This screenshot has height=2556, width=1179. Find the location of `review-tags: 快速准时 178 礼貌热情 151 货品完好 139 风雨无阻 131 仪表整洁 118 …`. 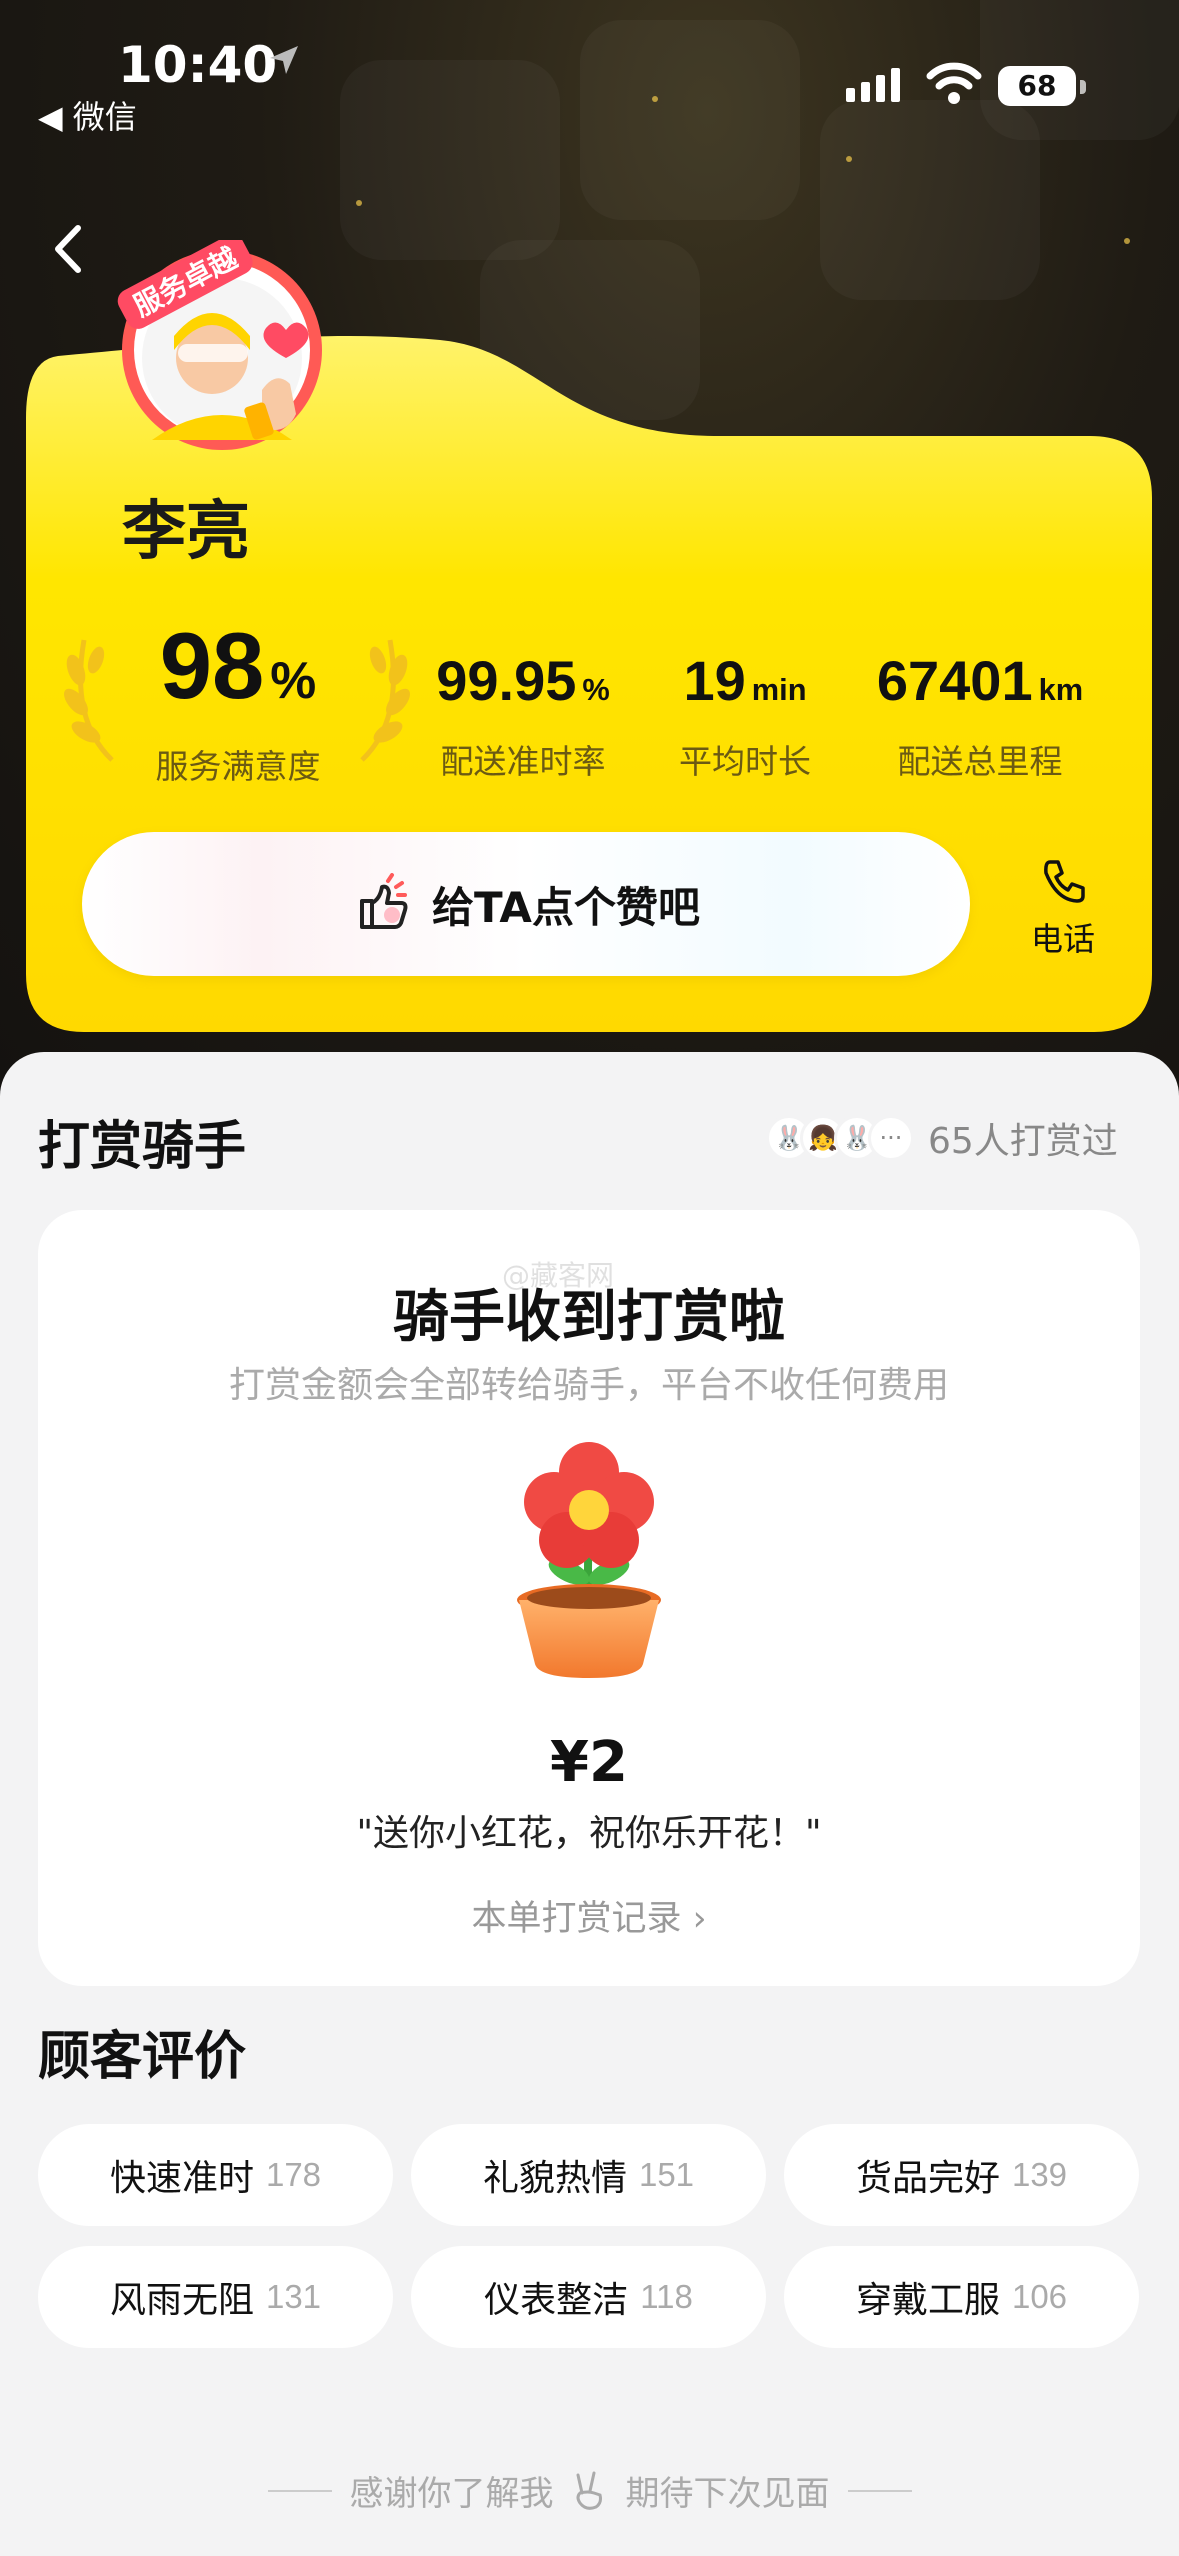

review-tags: 快速准时 178 礼貌热情 151 货品完好 139 风雨无阻 131 仪表整洁 118 … is located at coordinates (589, 2236).